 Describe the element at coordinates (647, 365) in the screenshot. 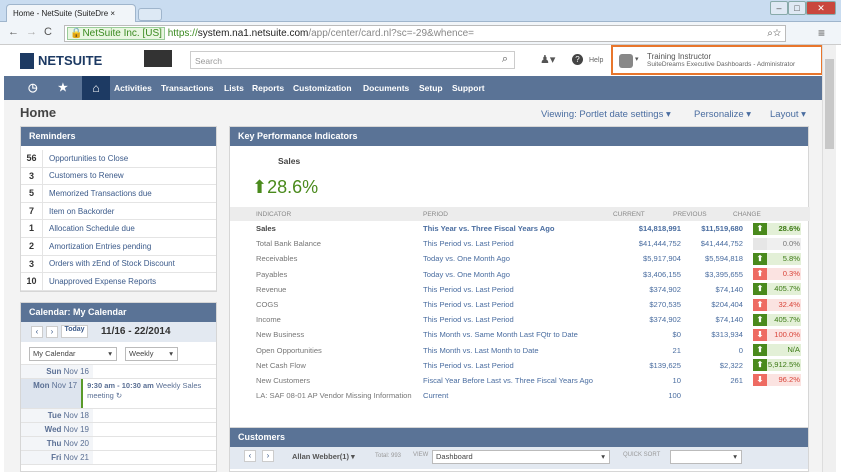

I see `kpi-current: $139,625` at that location.